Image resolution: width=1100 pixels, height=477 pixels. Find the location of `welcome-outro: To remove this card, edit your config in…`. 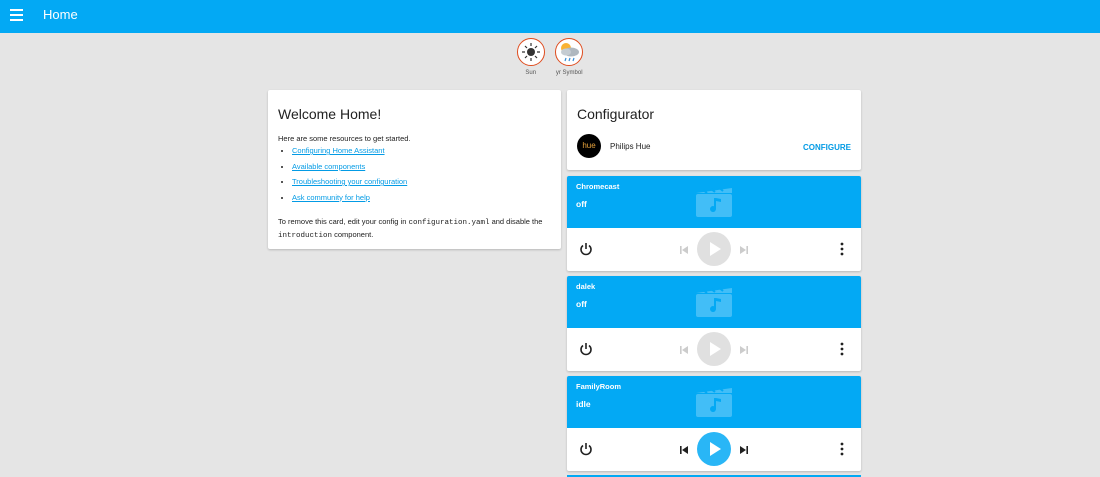

welcome-outro: To remove this card, edit your config in… is located at coordinates (413, 229).